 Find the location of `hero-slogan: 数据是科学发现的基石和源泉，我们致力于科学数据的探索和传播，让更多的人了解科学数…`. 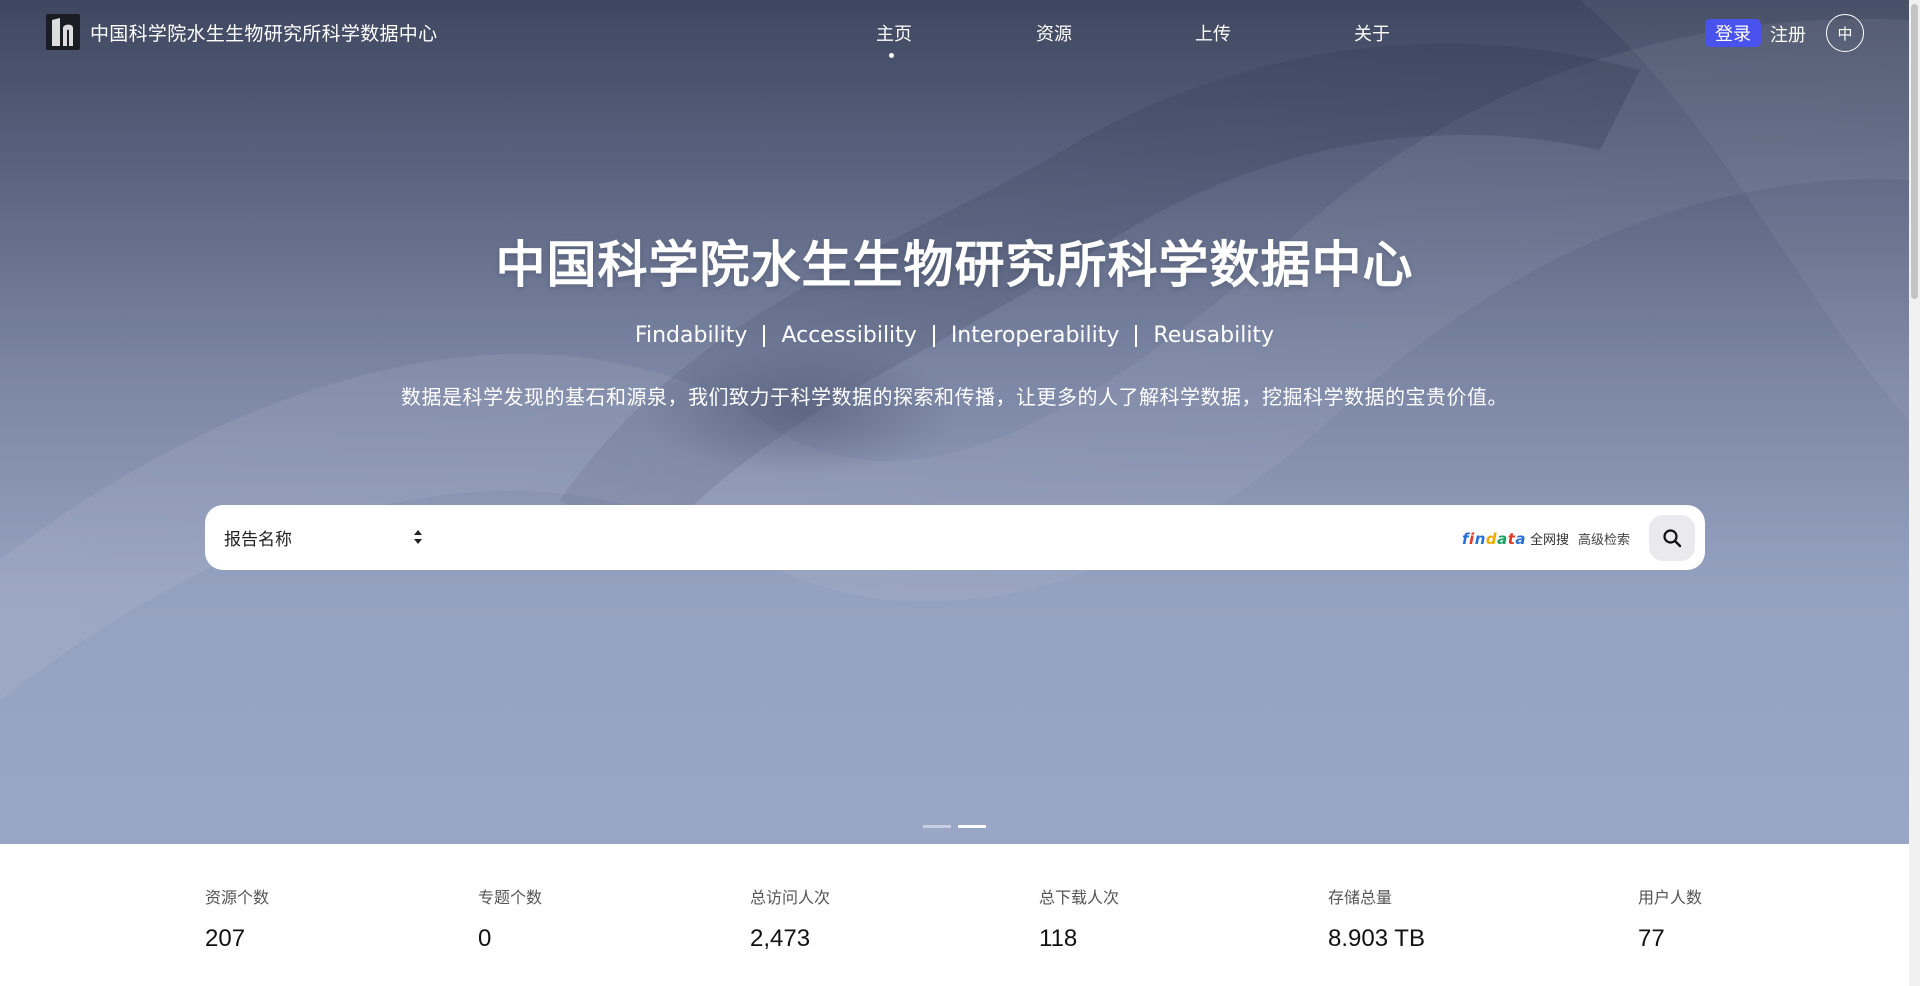

hero-slogan: 数据是科学发现的基石和源泉，我们致力于科学数据的探索和传播，让更多的人了解科学数… is located at coordinates (954, 397).